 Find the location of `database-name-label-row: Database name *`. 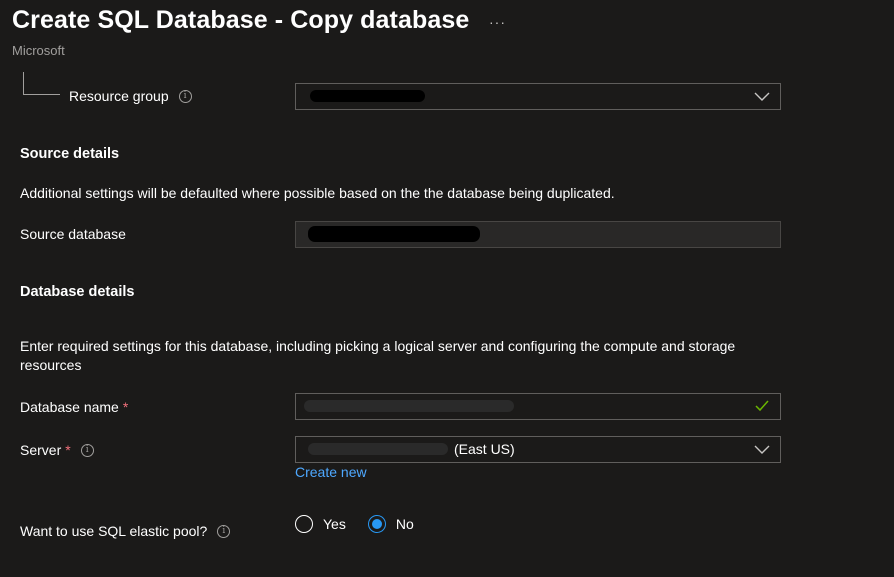

database-name-label-row: Database name * is located at coordinates (74, 407).